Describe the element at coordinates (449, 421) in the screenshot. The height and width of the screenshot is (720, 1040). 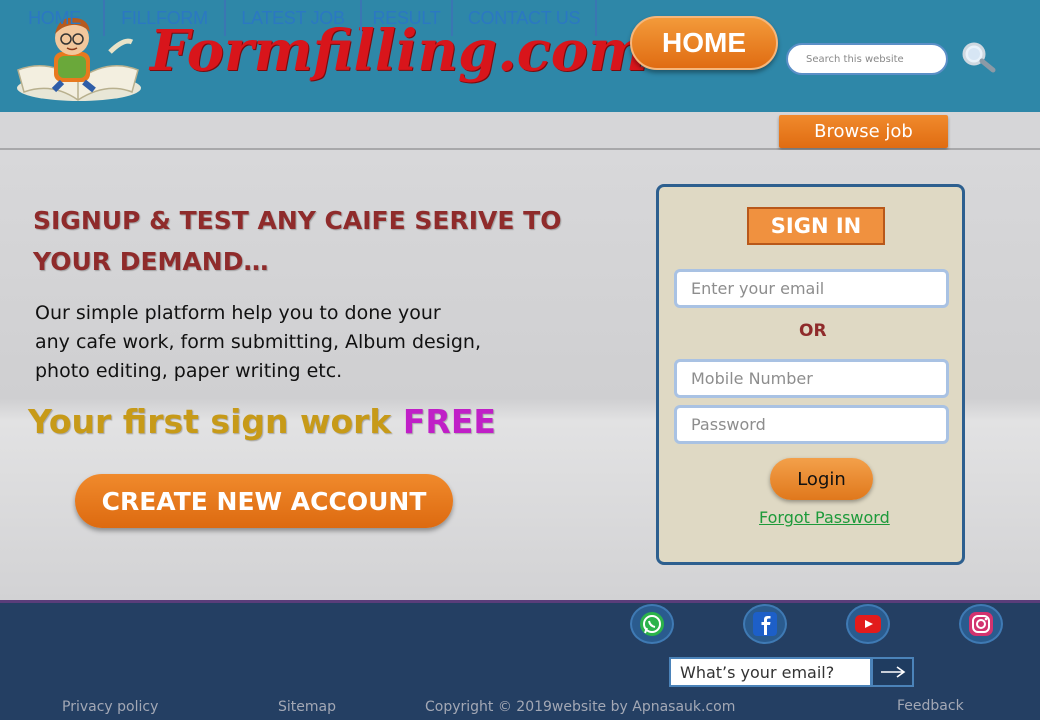
I see `free-offer-word: FREE` at that location.